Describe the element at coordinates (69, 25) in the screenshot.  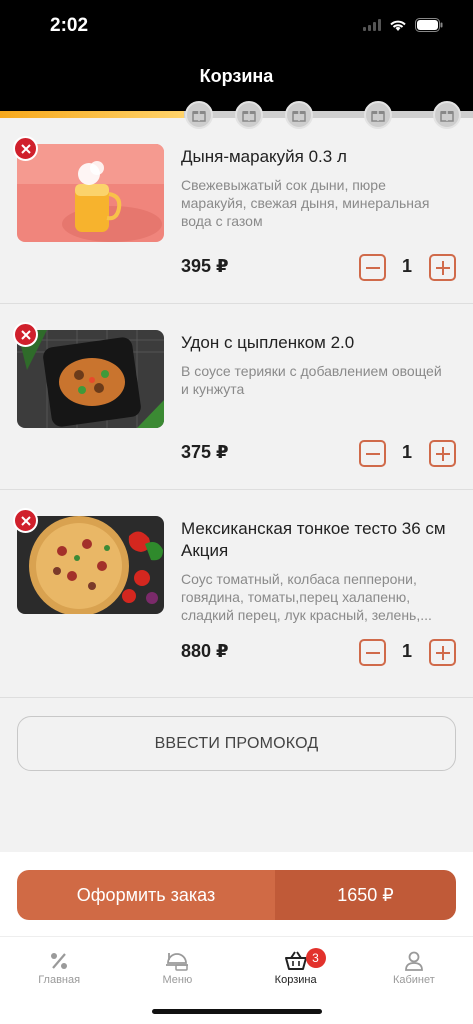
I see `status-time: 2:02` at that location.